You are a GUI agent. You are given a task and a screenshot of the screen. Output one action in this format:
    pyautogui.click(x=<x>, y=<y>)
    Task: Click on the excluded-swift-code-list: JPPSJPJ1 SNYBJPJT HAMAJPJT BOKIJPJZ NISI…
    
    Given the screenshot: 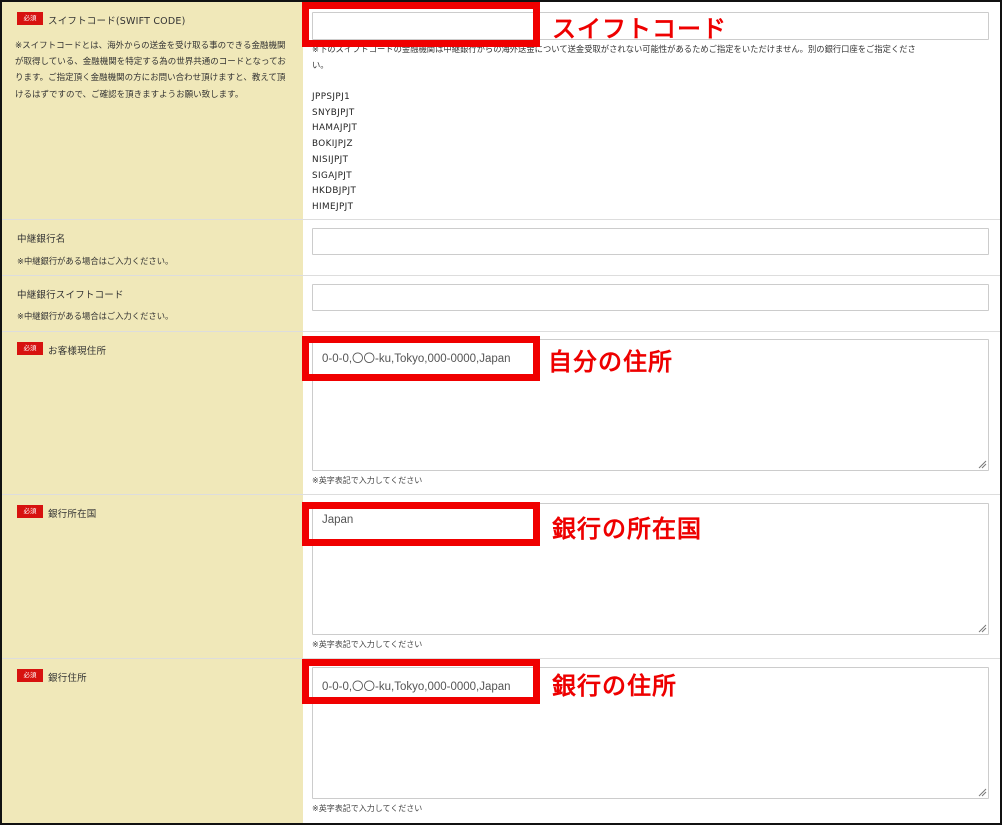 What is the action you would take?
    pyautogui.click(x=334, y=153)
    